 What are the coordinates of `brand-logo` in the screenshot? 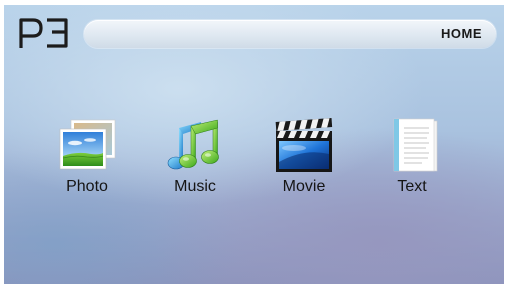 It's located at (43, 33).